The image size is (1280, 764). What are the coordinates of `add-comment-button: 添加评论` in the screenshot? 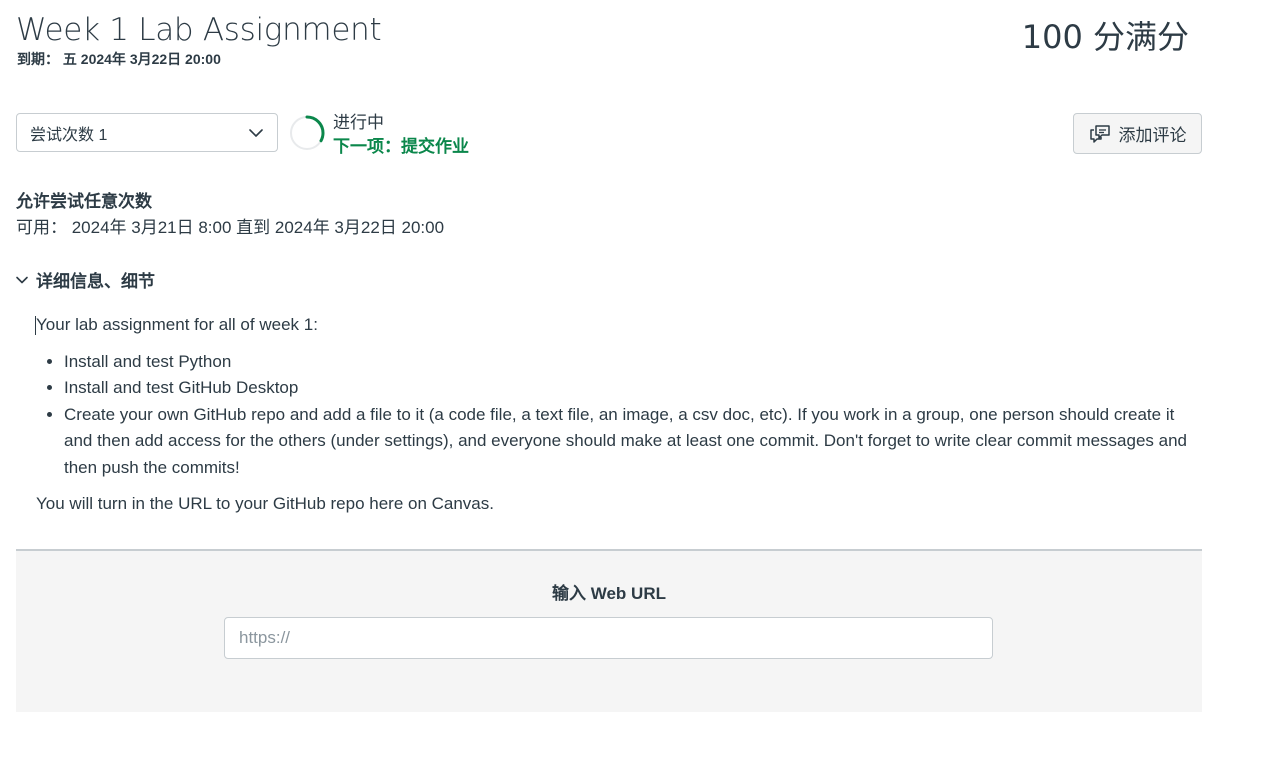 It's located at (1137, 133).